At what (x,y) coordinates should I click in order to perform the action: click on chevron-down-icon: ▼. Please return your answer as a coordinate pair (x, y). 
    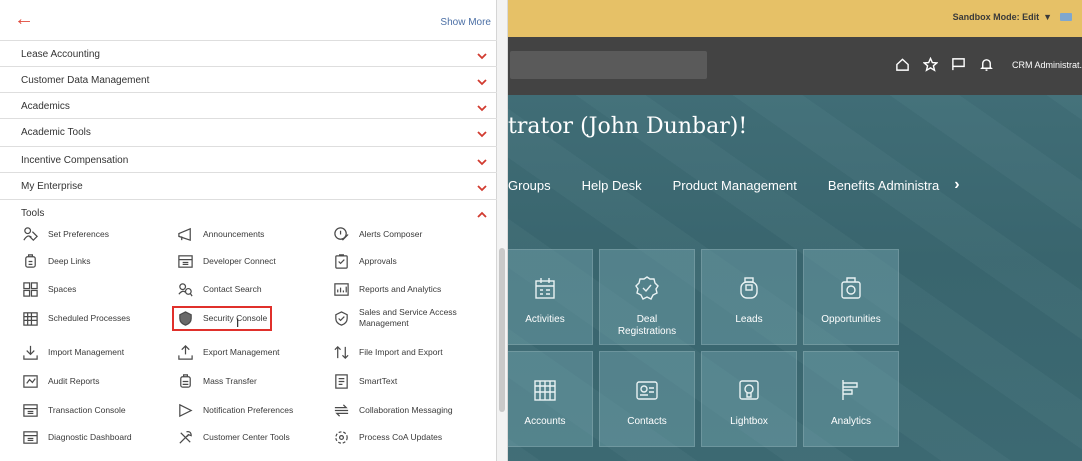
    Looking at the image, I should click on (1047, 17).